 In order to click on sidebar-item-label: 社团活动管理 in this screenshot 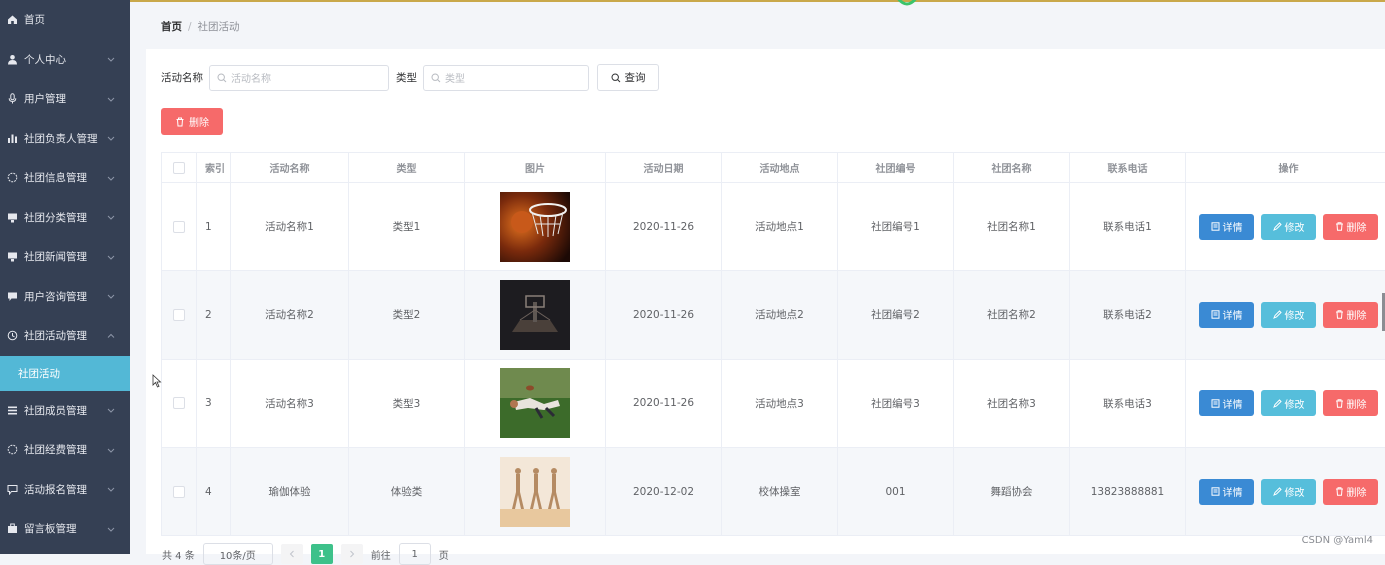, I will do `click(55, 336)`.